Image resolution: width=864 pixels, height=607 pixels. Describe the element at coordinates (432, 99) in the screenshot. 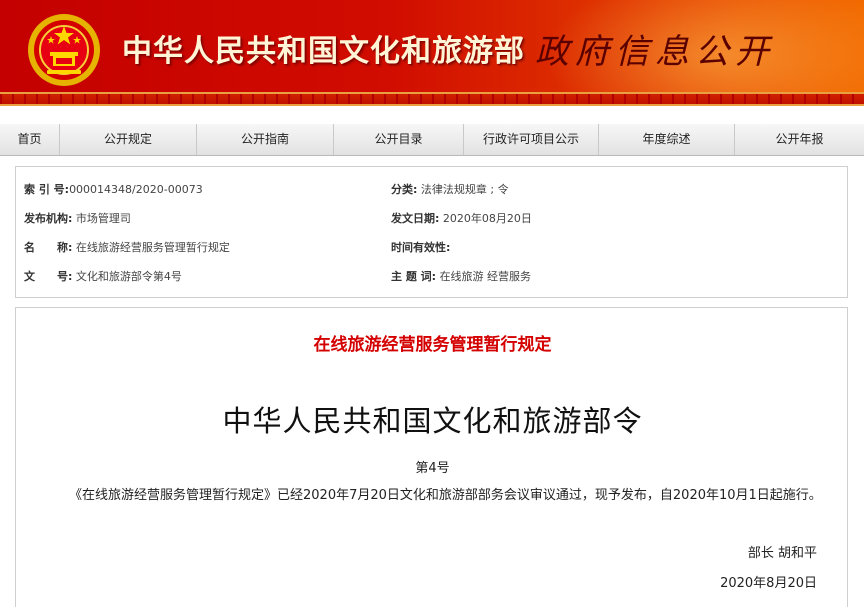

I see `banner-fret-border` at that location.